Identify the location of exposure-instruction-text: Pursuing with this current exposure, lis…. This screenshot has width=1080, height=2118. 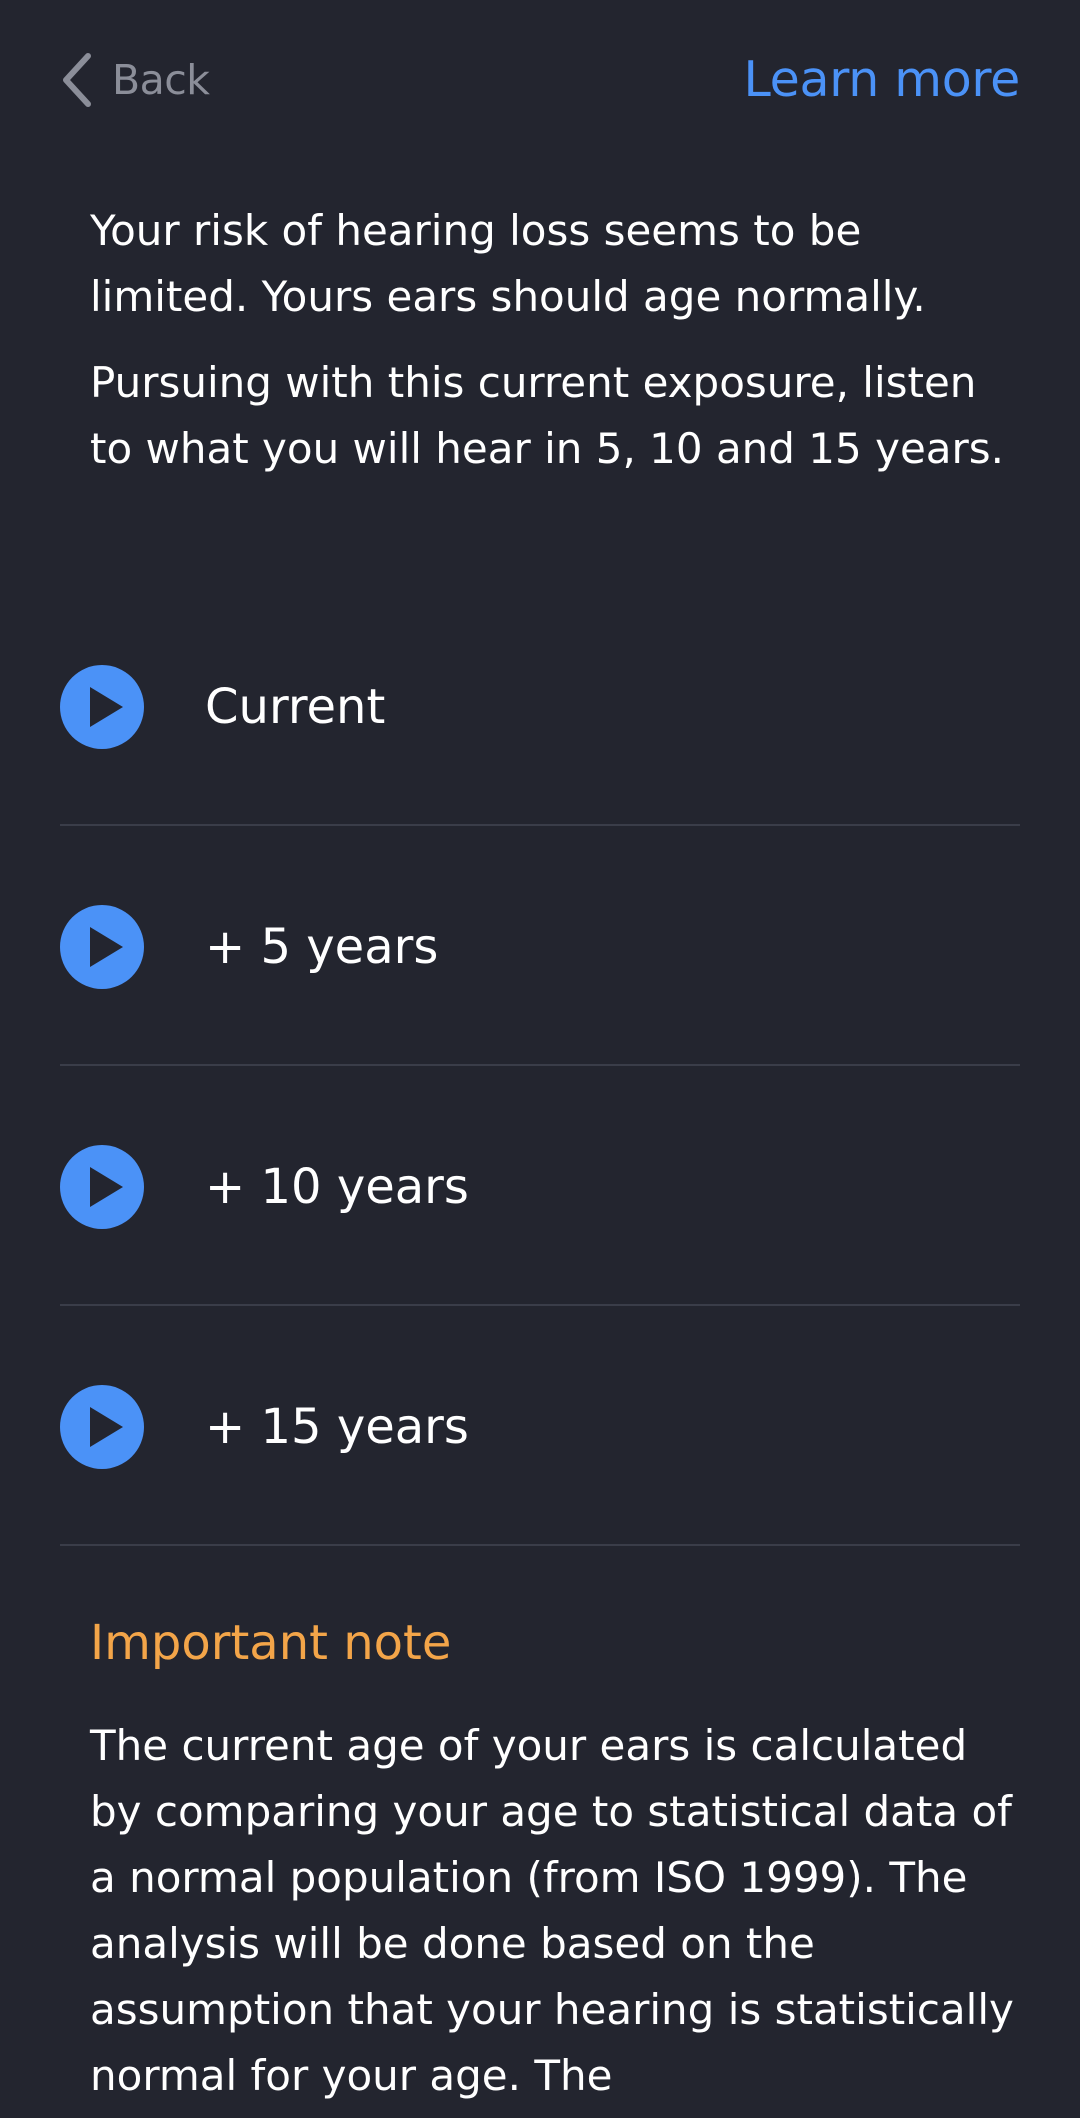
(547, 415).